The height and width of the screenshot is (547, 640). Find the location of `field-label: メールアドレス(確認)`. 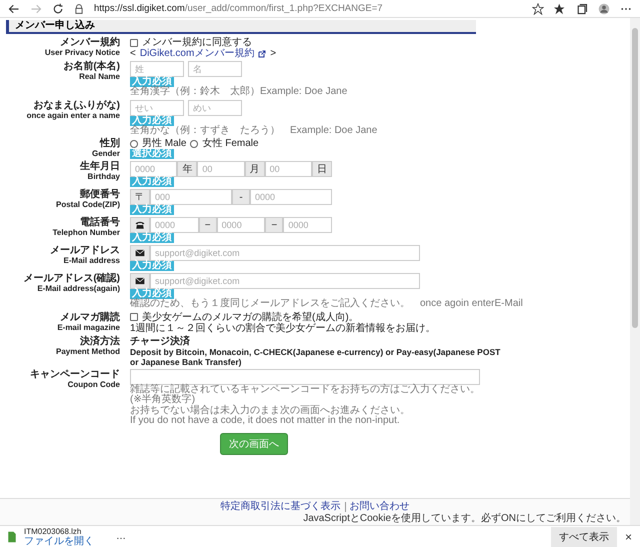

field-label: メールアドレス(確認) is located at coordinates (71, 278).